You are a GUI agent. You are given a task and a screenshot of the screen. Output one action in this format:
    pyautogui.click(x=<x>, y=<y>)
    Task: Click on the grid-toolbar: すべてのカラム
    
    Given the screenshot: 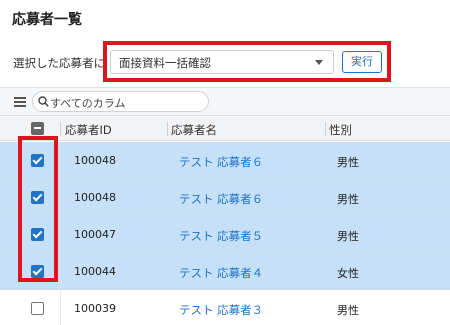 What is the action you would take?
    pyautogui.click(x=225, y=102)
    